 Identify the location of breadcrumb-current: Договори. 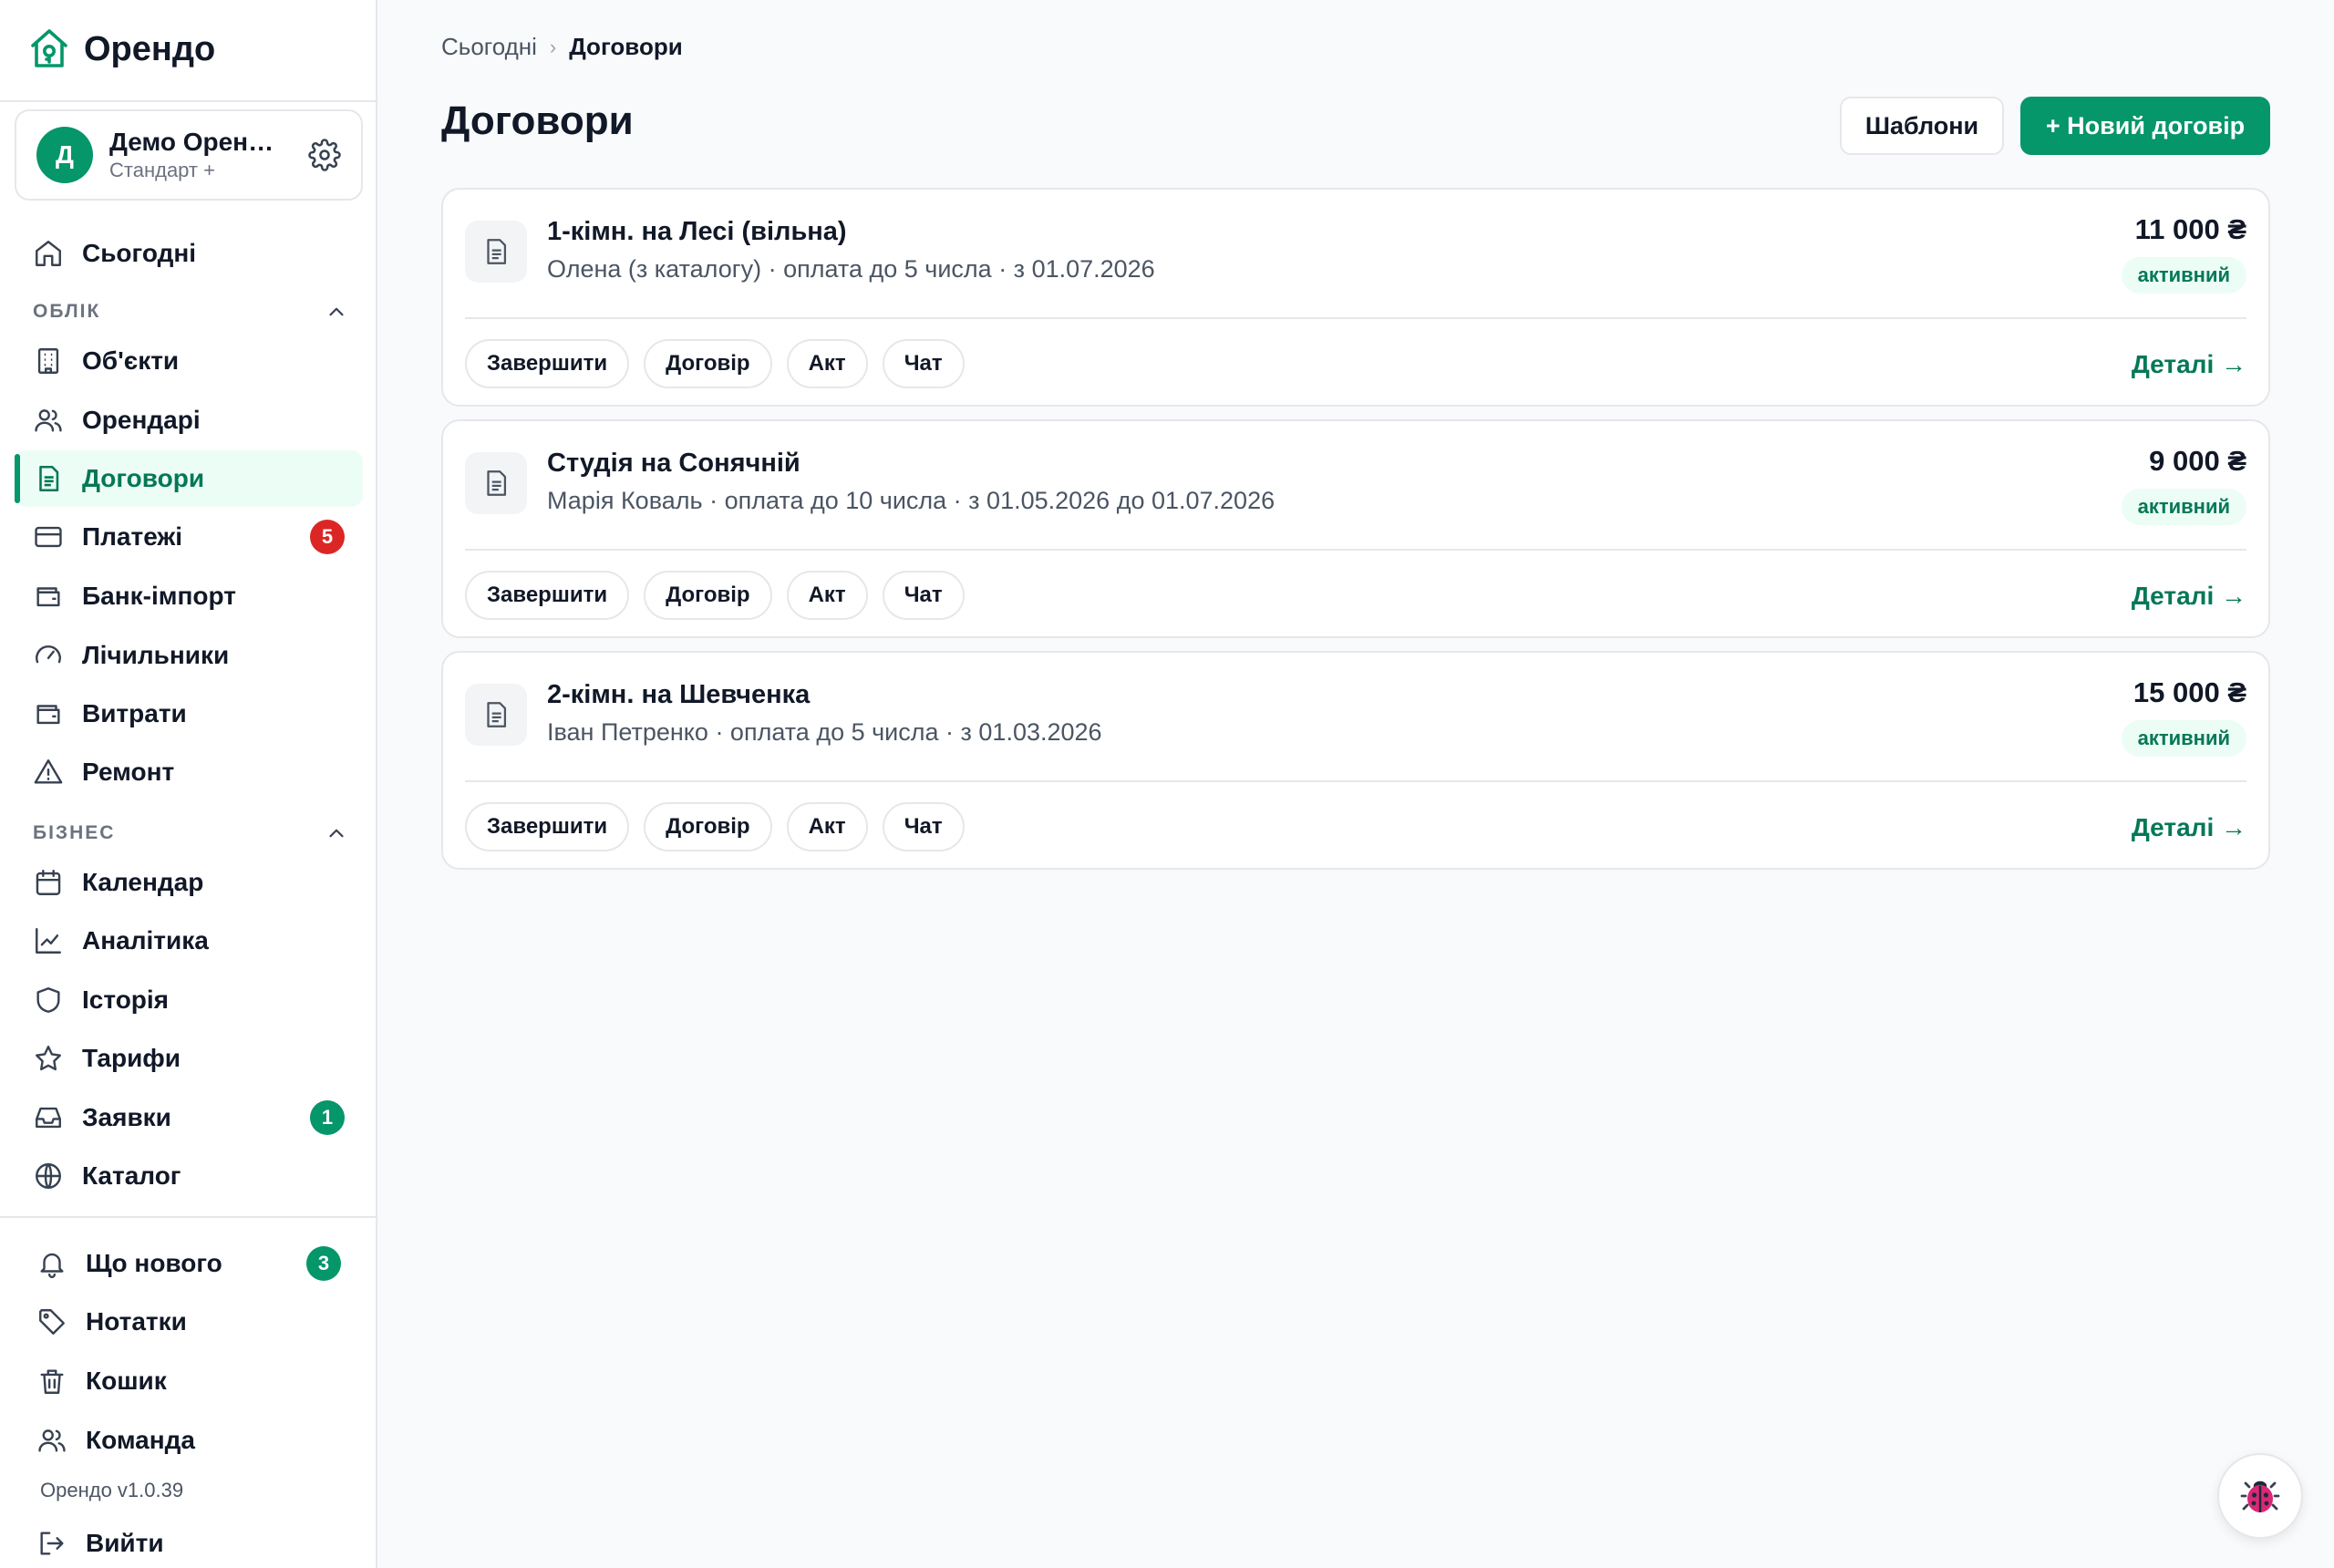
(626, 46).